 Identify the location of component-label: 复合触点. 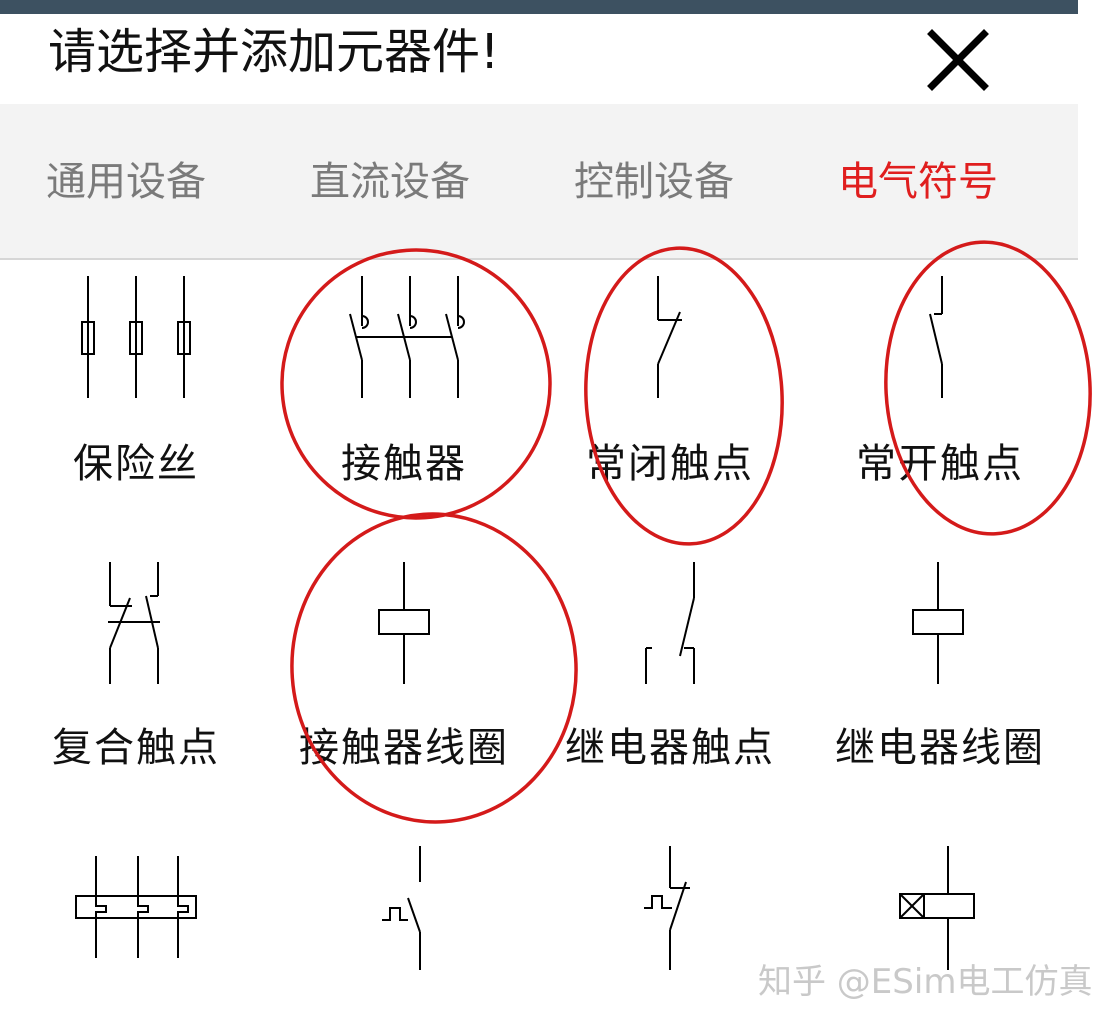
(136, 748).